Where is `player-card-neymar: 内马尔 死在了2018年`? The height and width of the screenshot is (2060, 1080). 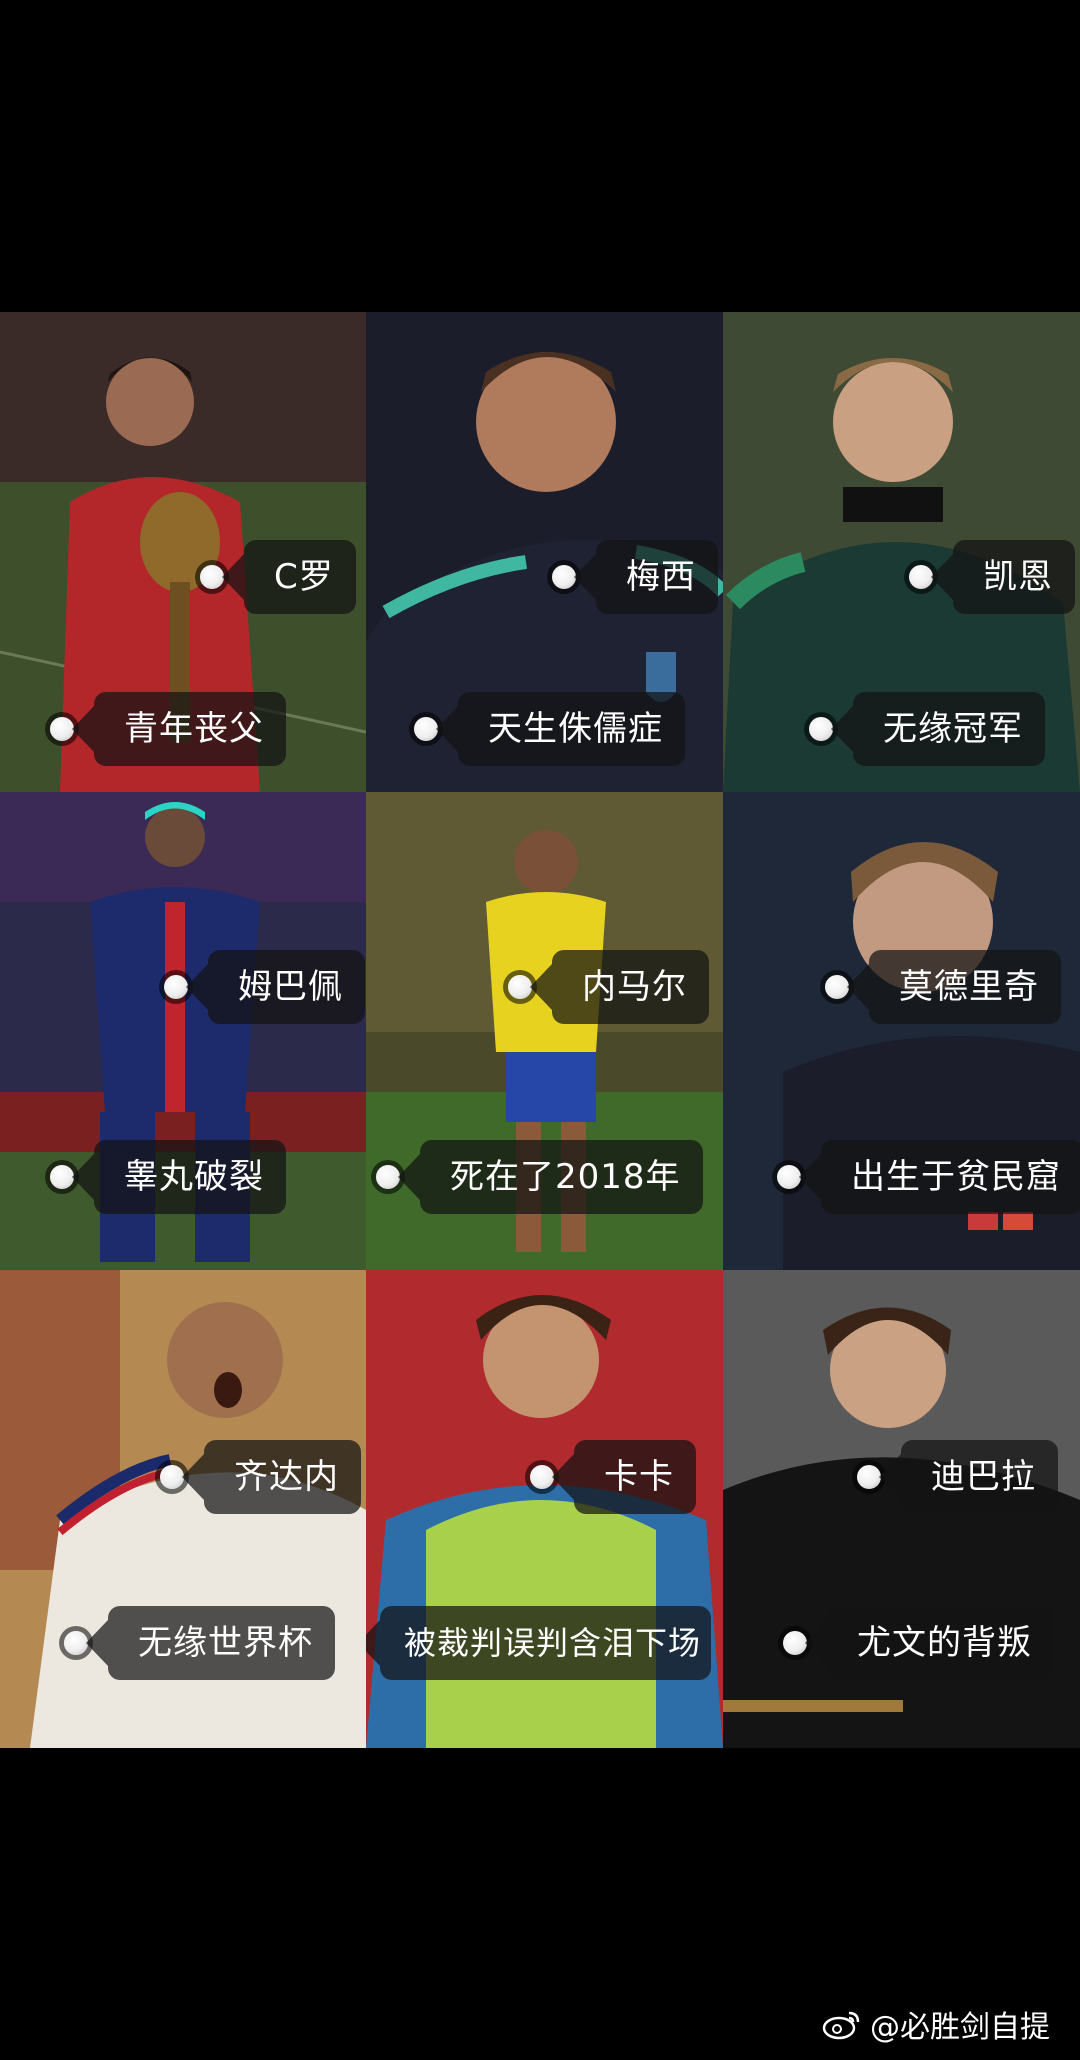 player-card-neymar: 内马尔 死在了2018年 is located at coordinates (544, 1031).